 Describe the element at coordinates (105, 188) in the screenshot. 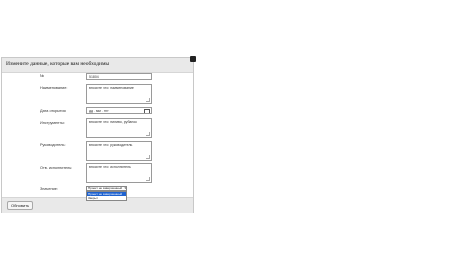

I see `status-select-value: Проект не завершенный` at that location.